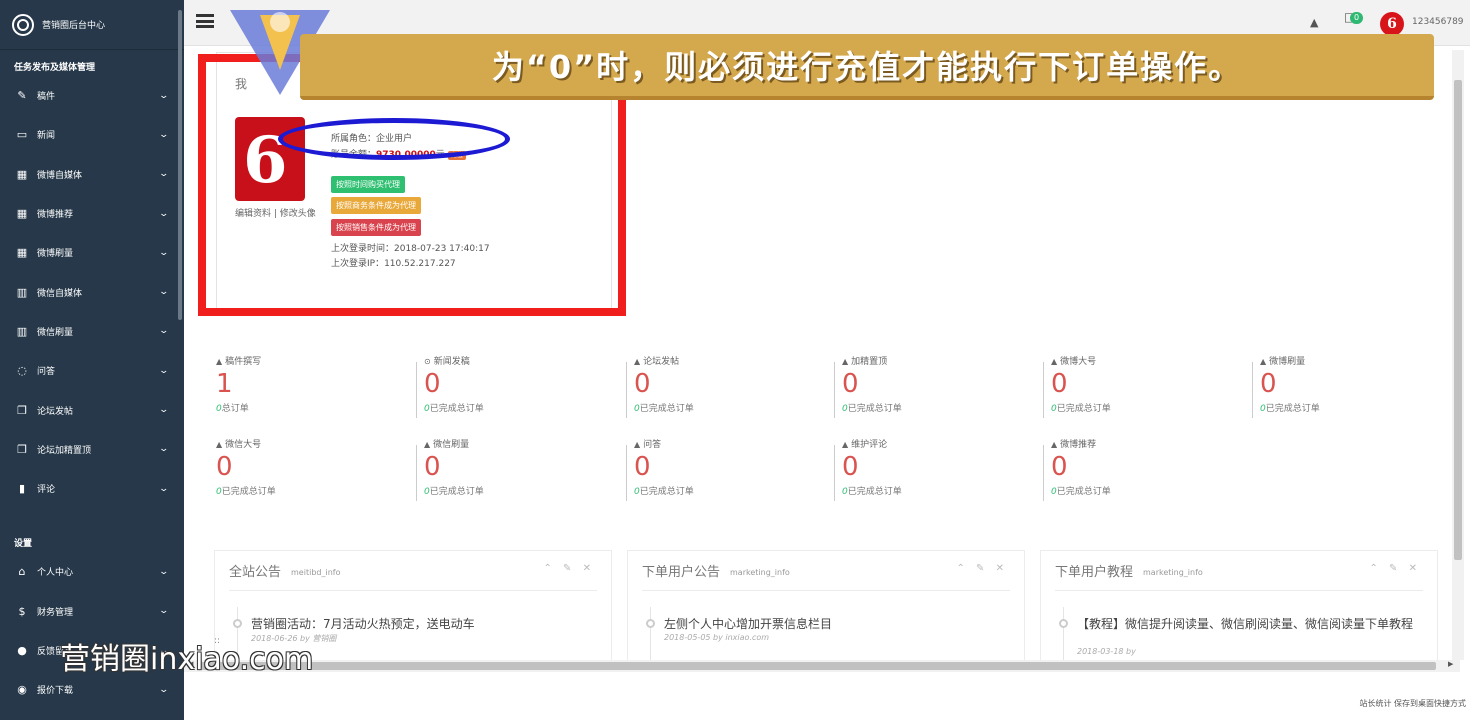 This screenshot has width=1470, height=720. I want to click on sidebar-item: ▦ 微博刷量 ⌄, so click(92, 252).